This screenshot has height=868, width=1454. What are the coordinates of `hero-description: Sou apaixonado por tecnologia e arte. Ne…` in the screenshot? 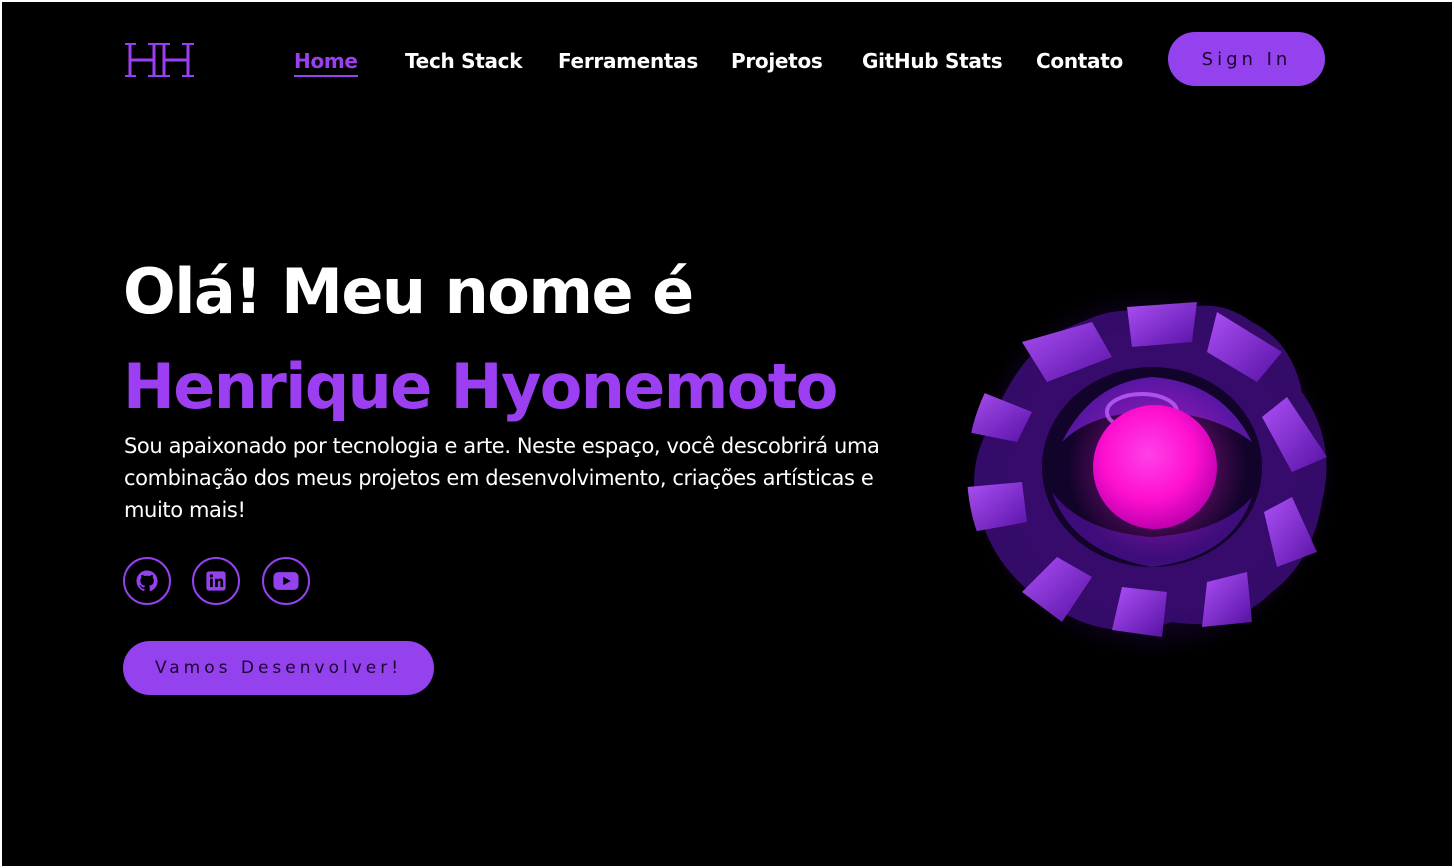 It's located at (502, 478).